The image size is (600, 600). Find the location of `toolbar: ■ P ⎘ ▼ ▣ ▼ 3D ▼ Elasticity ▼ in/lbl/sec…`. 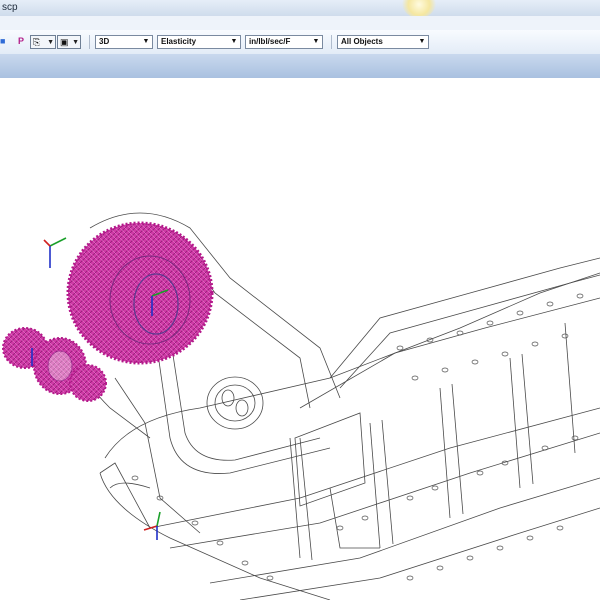

toolbar: ■ P ⎘ ▼ ▣ ▼ 3D ▼ Elasticity ▼ in/lbl/sec… is located at coordinates (300, 42).